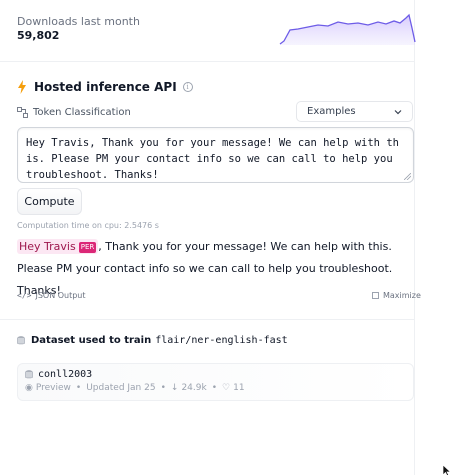 The image size is (474, 475). I want to click on chevron-down-icon, so click(398, 112).